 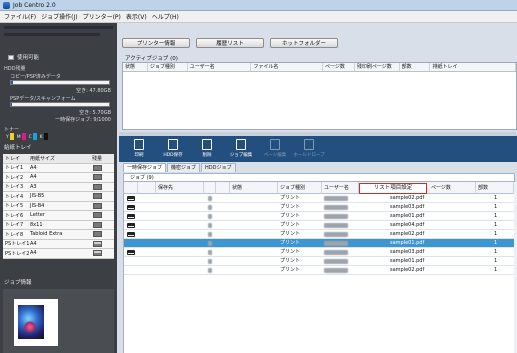 What do you see at coordinates (58, 168) in the screenshot?
I see `tray-row: トレイ1 A4` at bounding box center [58, 168].